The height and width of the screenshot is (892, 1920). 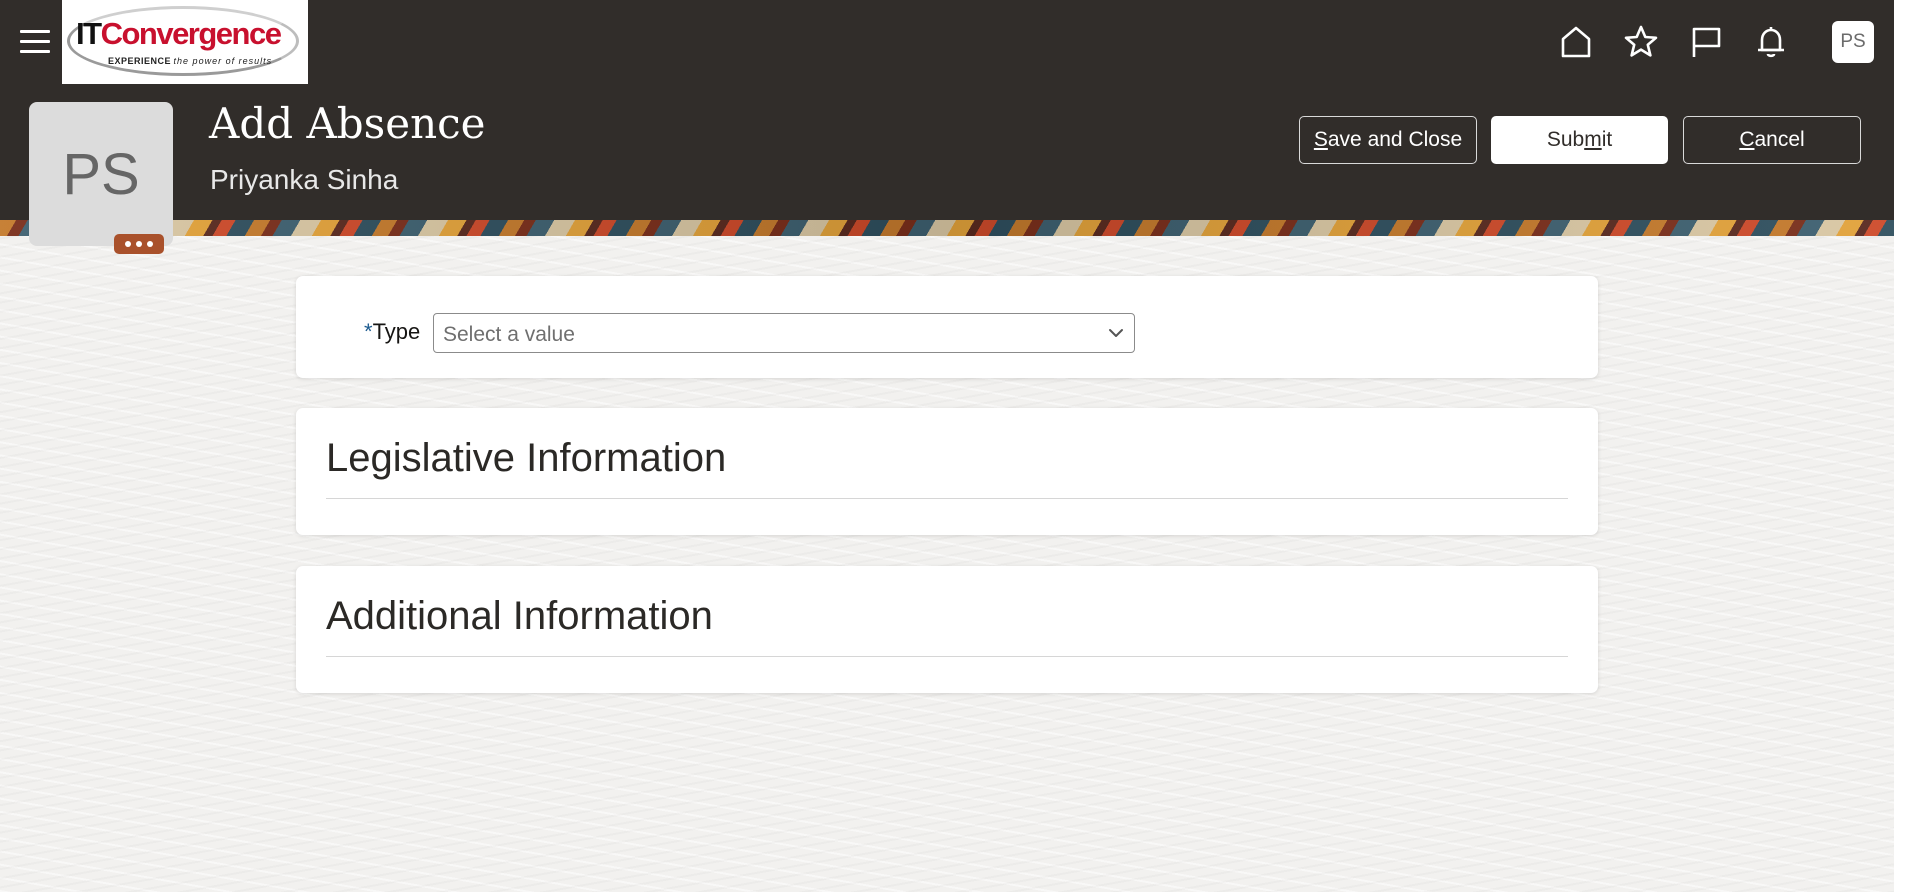 I want to click on person-avatar: PS, so click(x=101, y=174).